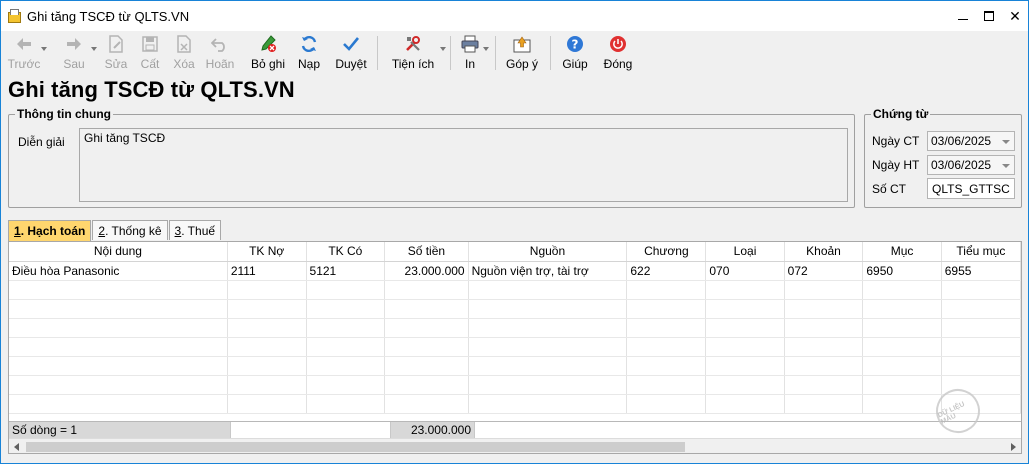  What do you see at coordinates (963, 16) in the screenshot?
I see `minimize-button` at bounding box center [963, 16].